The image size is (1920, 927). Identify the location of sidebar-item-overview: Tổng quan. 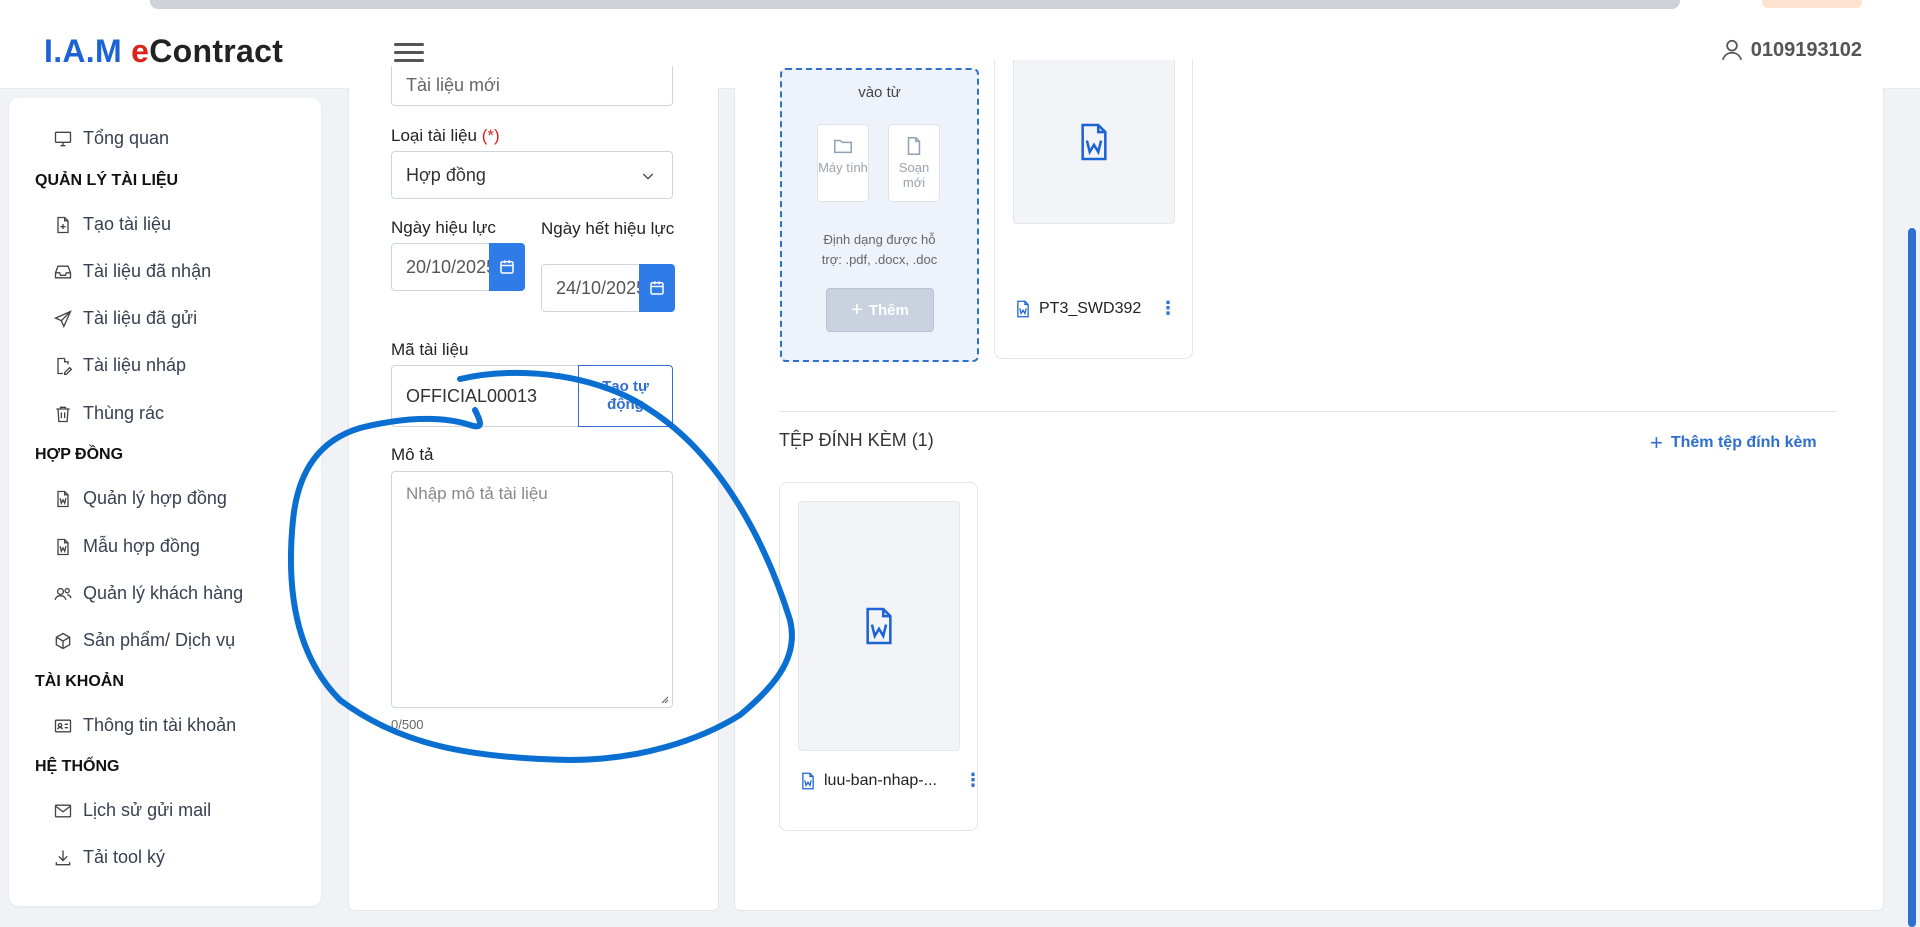
(111, 138).